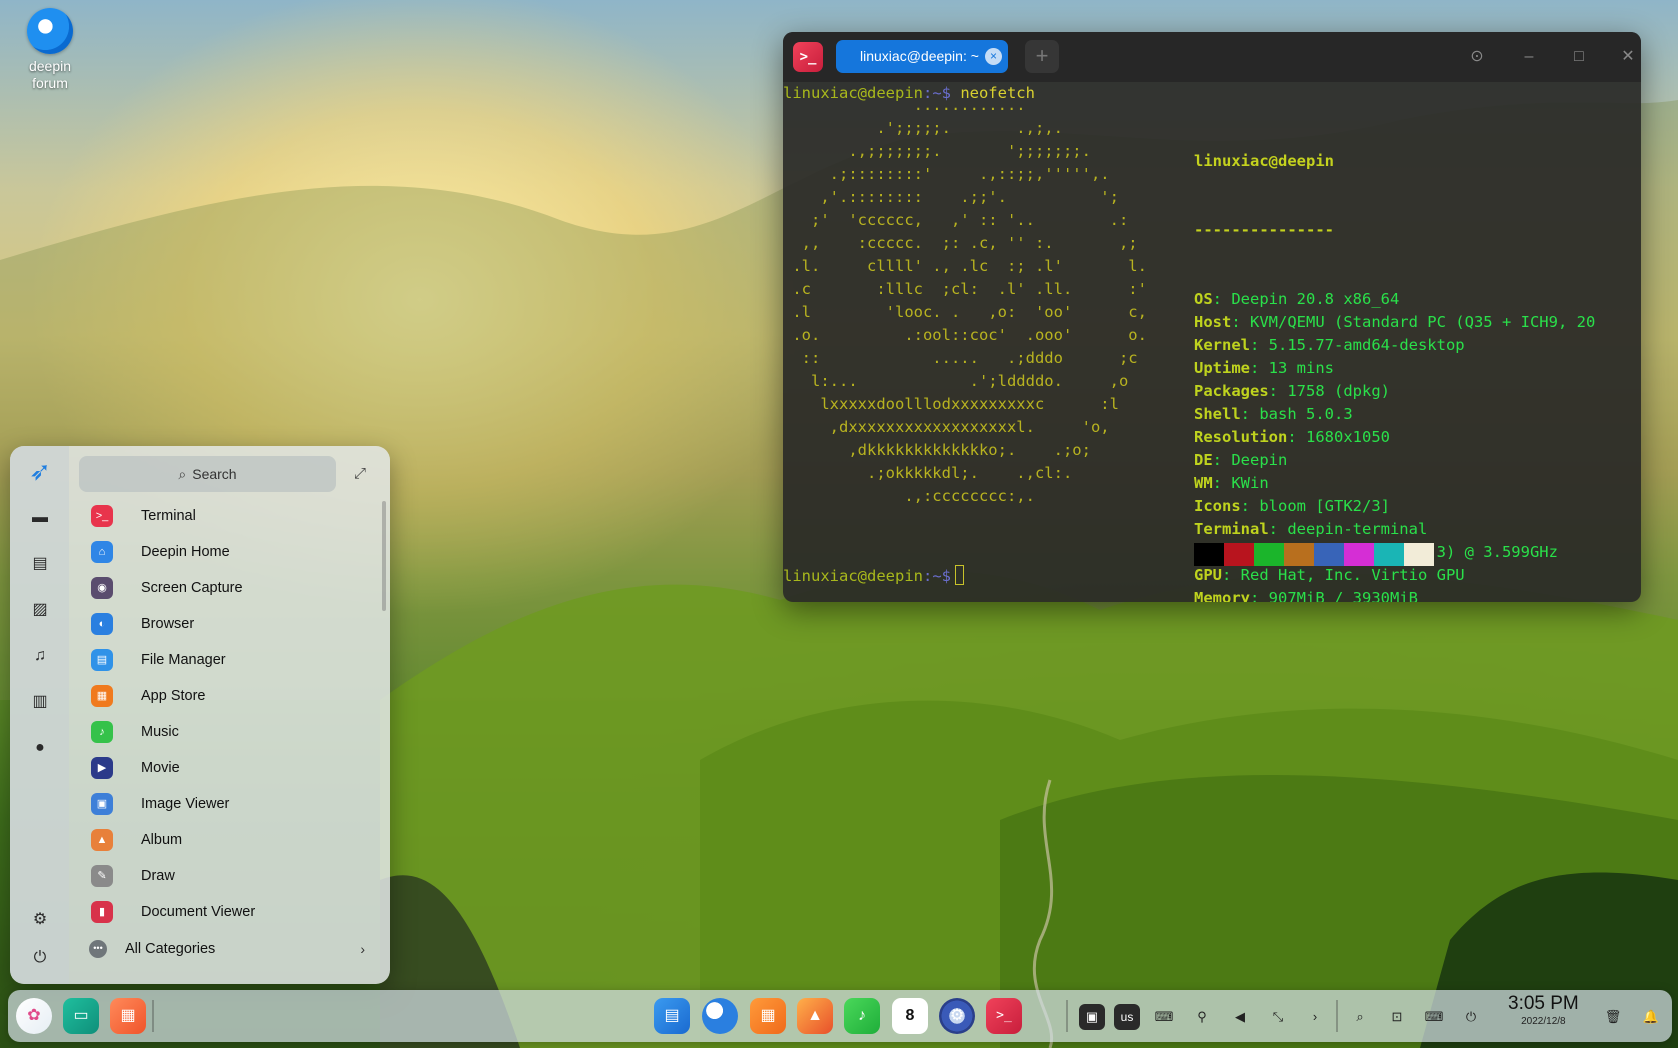 This screenshot has height=1048, width=1678. Describe the element at coordinates (1004, 1016) in the screenshot. I see `terminal-icon: >_` at that location.